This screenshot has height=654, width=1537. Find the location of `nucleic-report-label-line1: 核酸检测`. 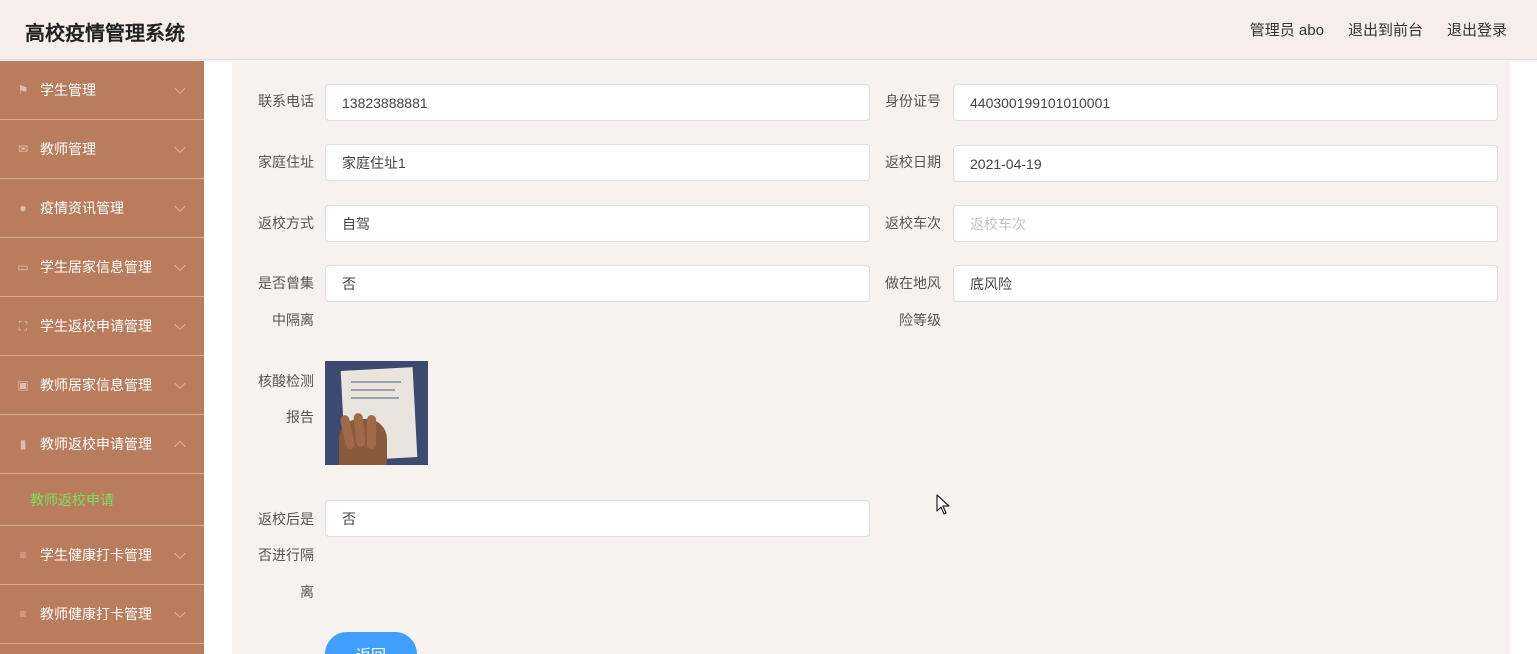

nucleic-report-label-line1: 核酸检测 is located at coordinates (286, 381).